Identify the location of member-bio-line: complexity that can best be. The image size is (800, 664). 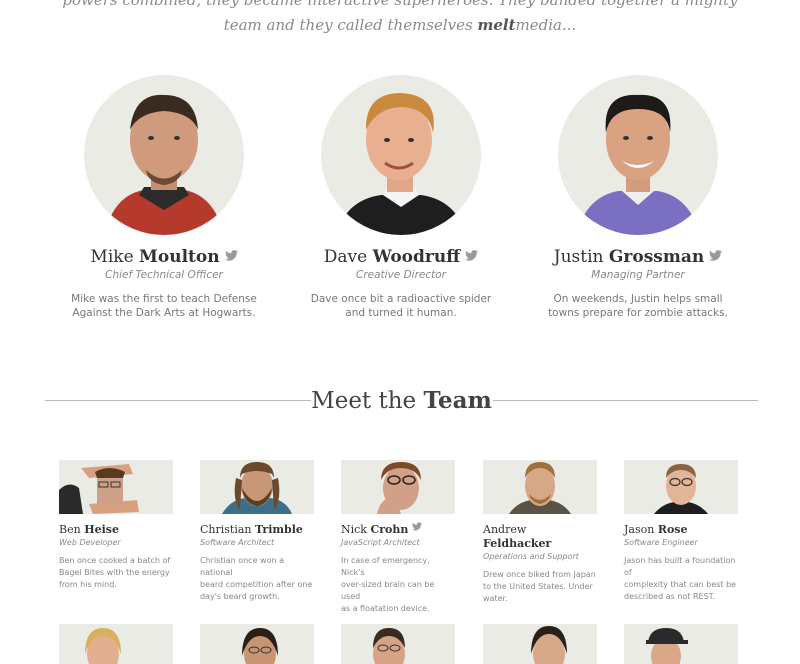
(680, 584).